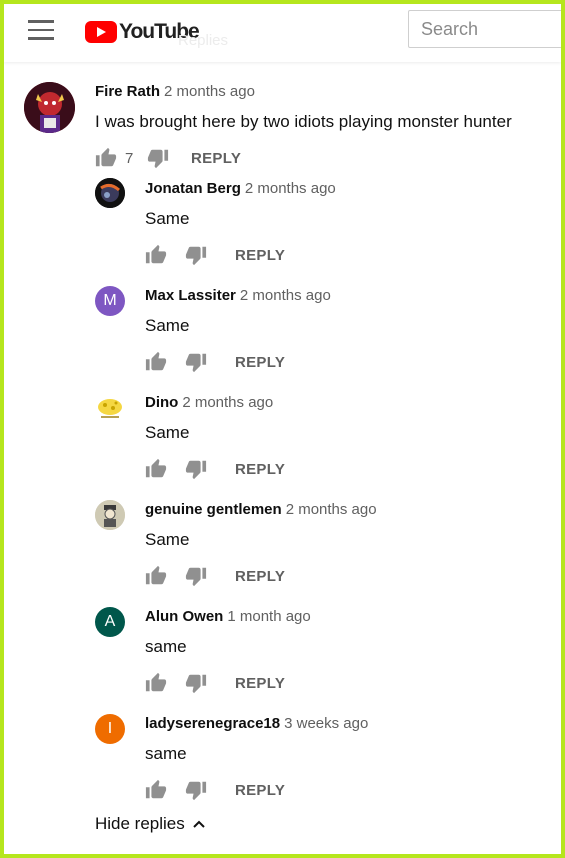 The image size is (565, 858). Describe the element at coordinates (190, 295) in the screenshot. I see `author-name: Max Lassiter` at that location.